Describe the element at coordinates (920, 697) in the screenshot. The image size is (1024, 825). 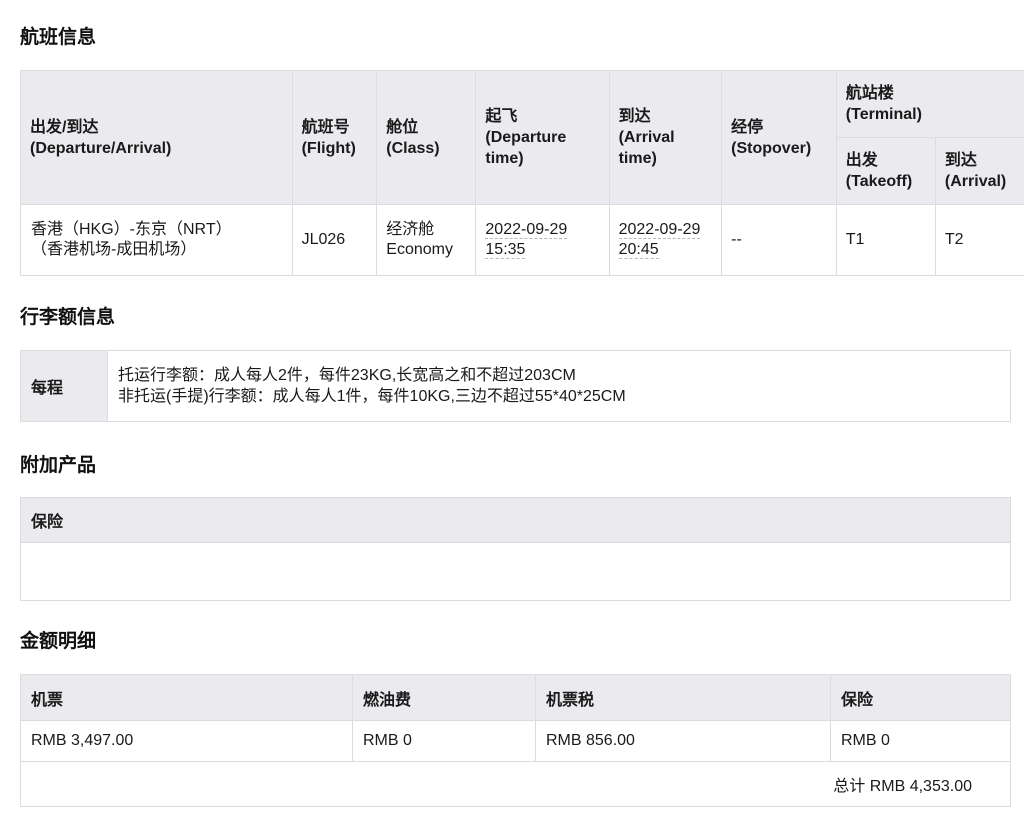
I see `insurance-price-header: 保险` at that location.